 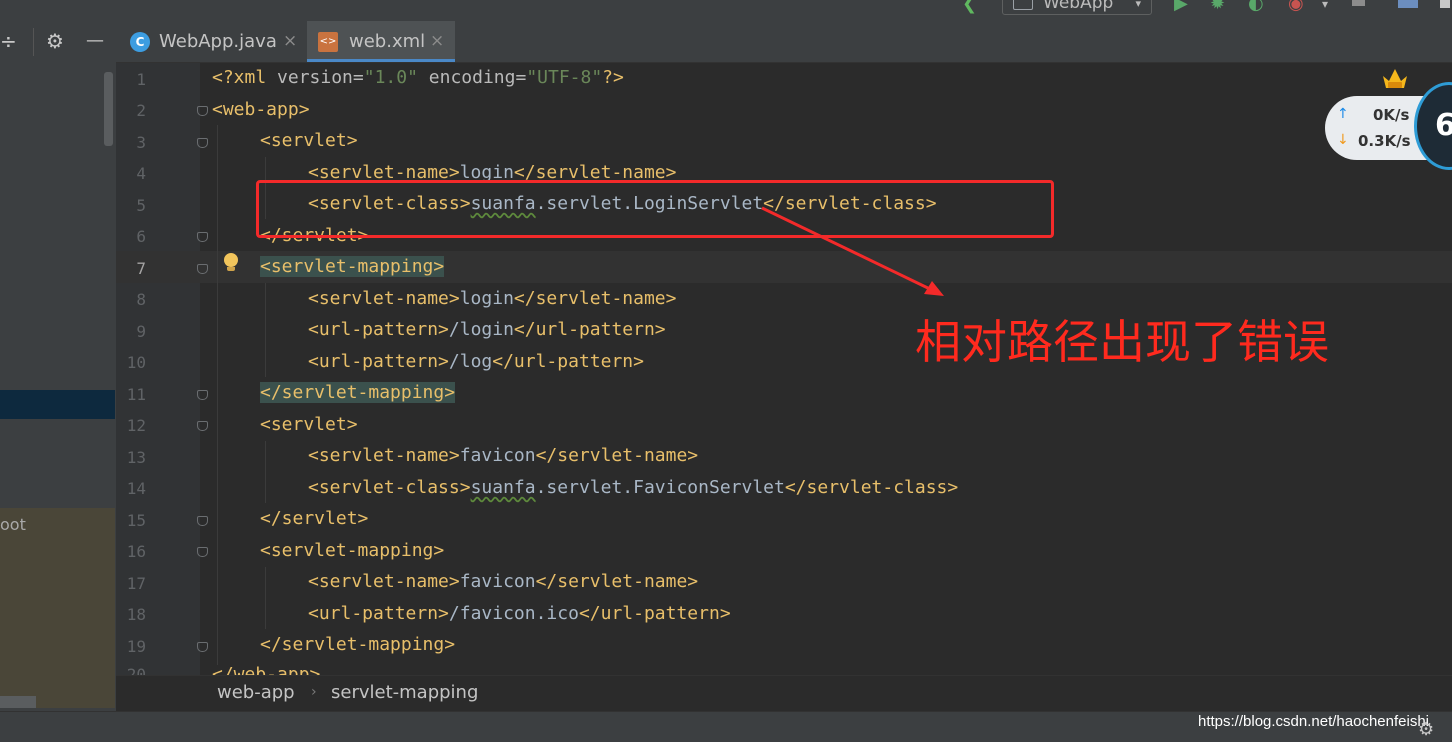 What do you see at coordinates (1256, 7) in the screenshot?
I see `coverage-icon: ◐` at bounding box center [1256, 7].